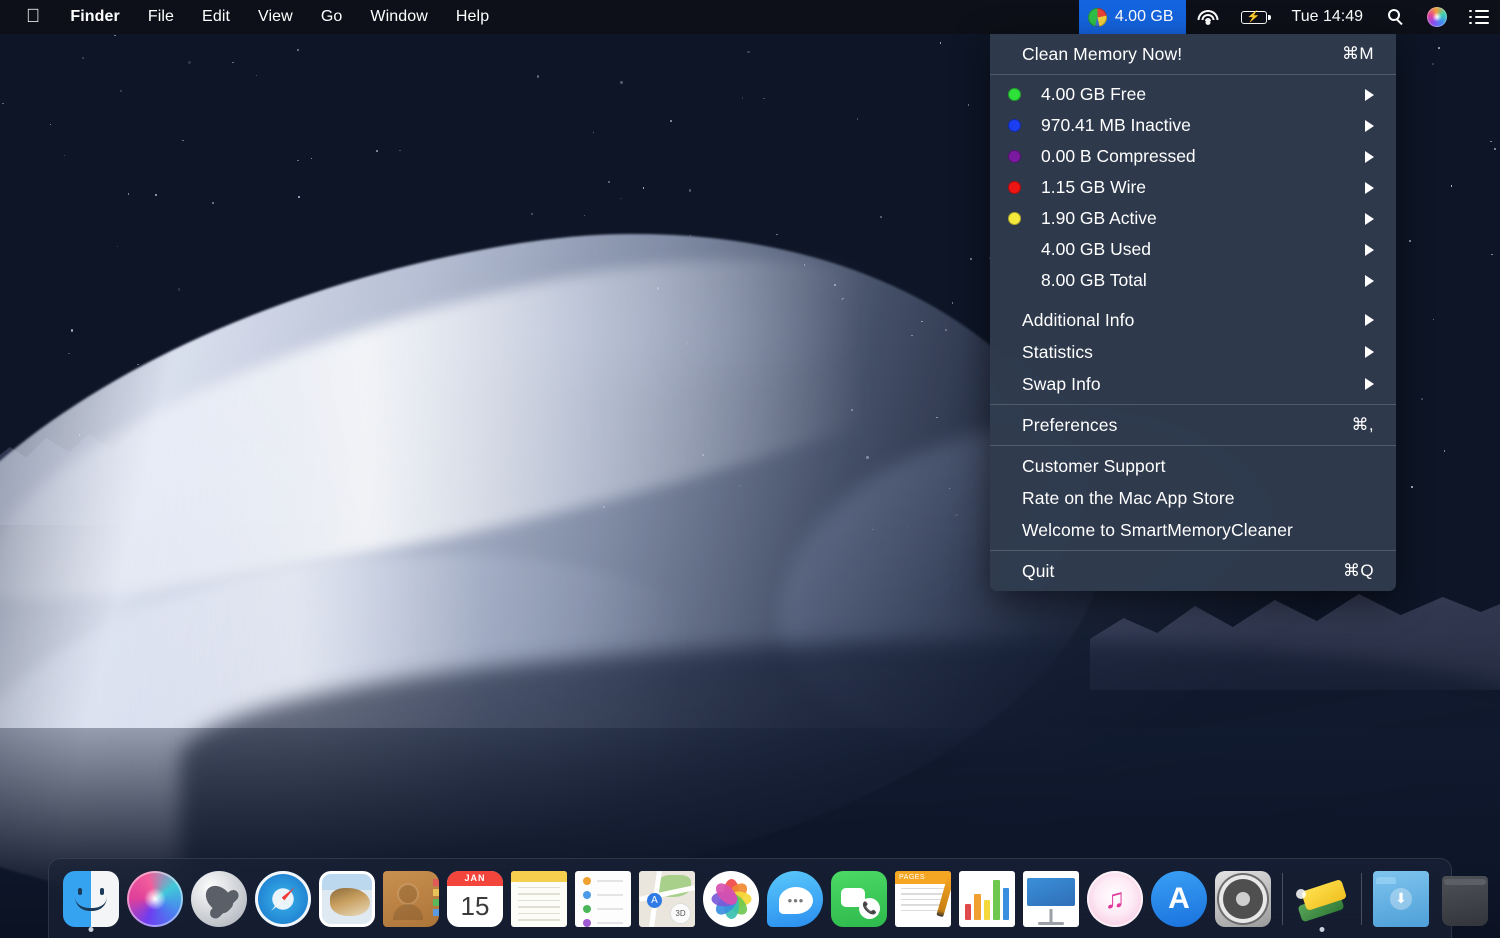  I want to click on app-icon: PAGES, so click(923, 898).